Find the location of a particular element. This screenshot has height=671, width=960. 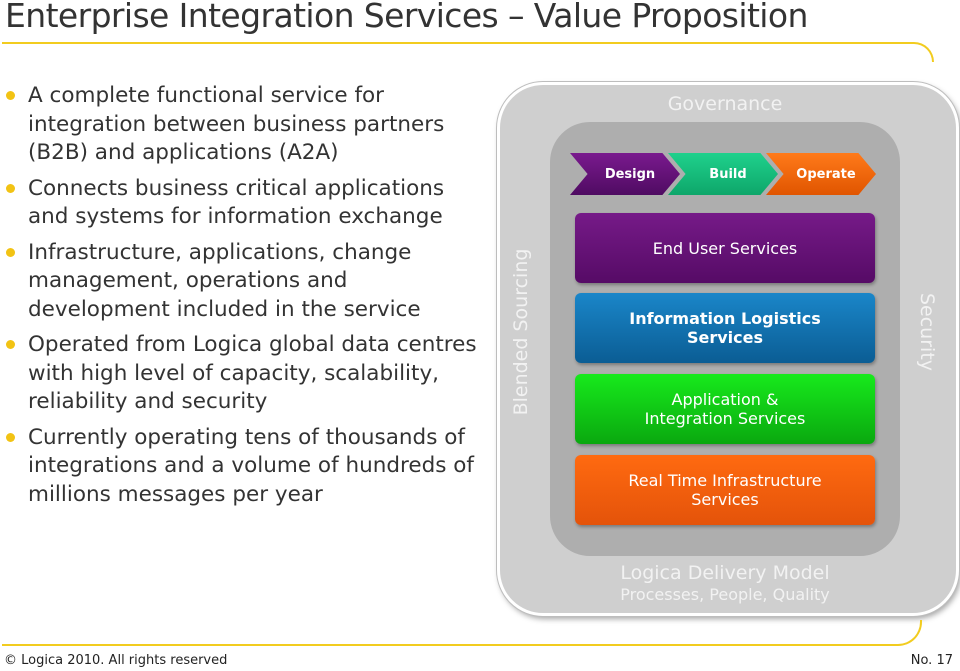

layer-label: Information Logistics Services is located at coordinates (725, 328).